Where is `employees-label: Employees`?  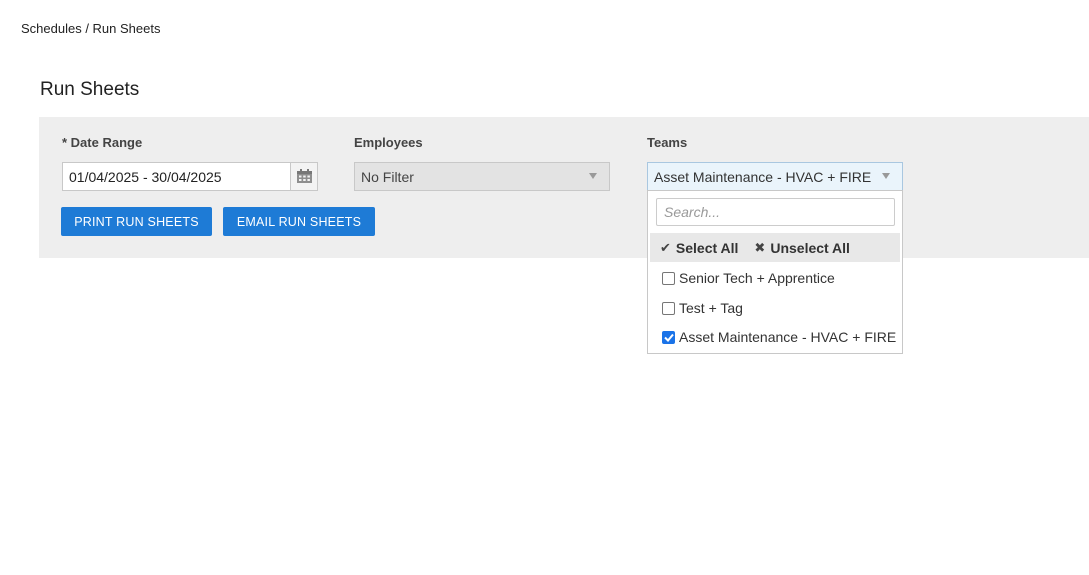 employees-label: Employees is located at coordinates (388, 142).